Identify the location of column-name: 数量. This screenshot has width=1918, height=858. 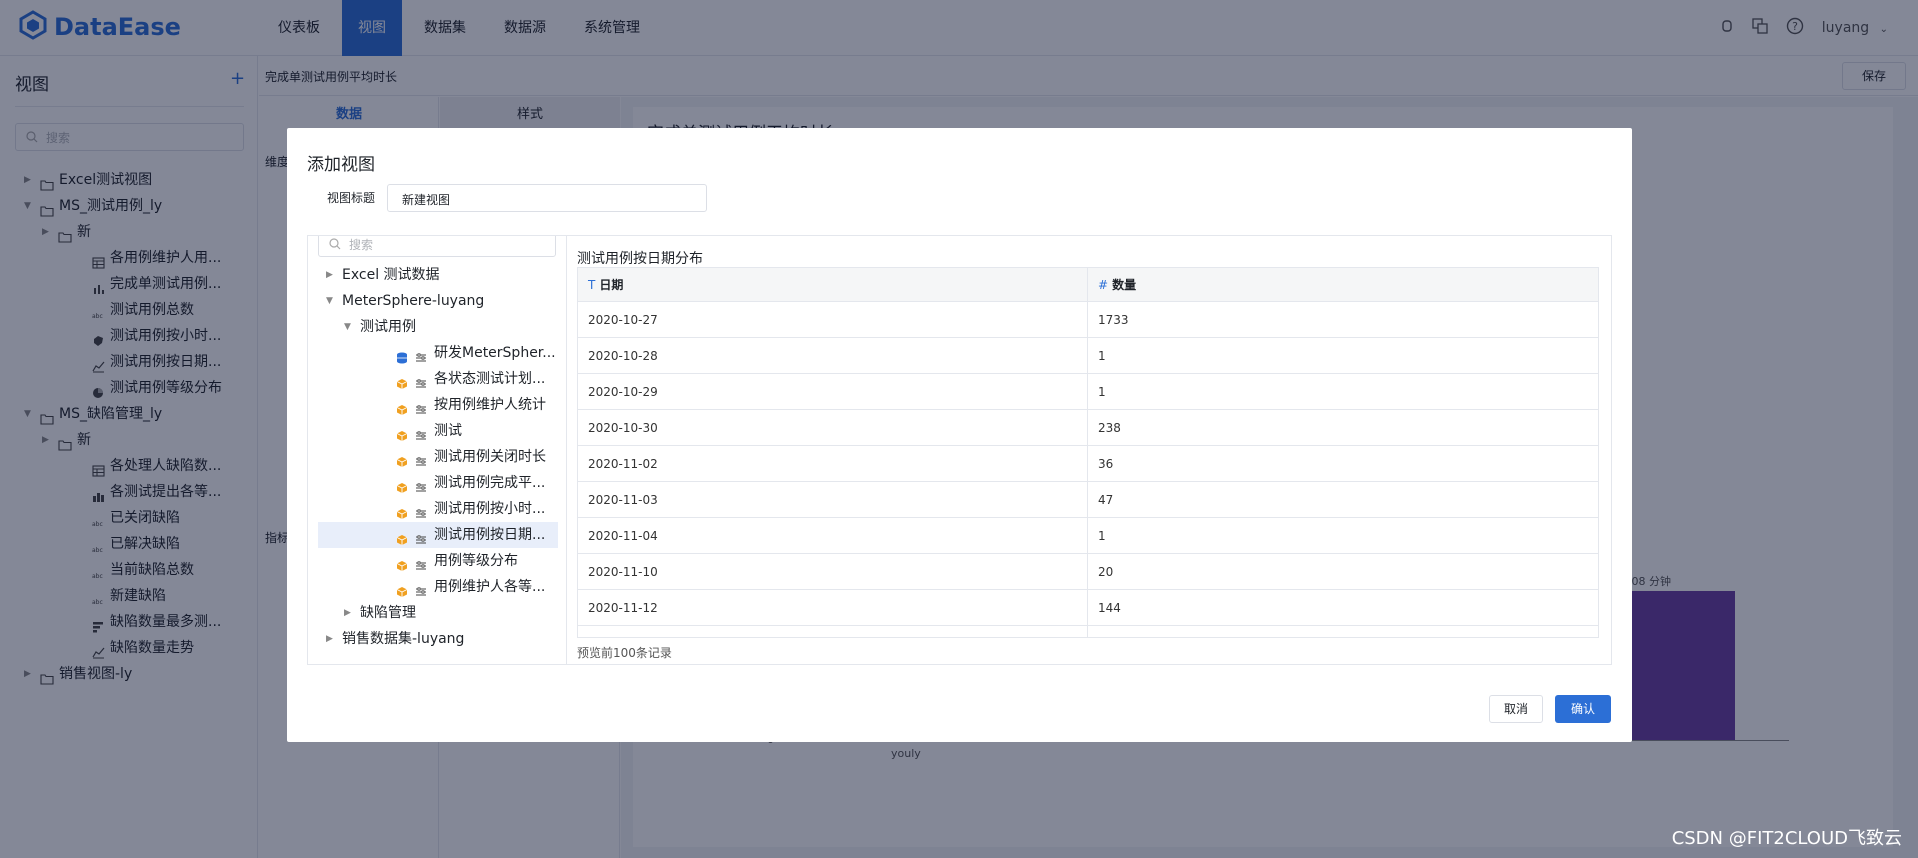
(1124, 285).